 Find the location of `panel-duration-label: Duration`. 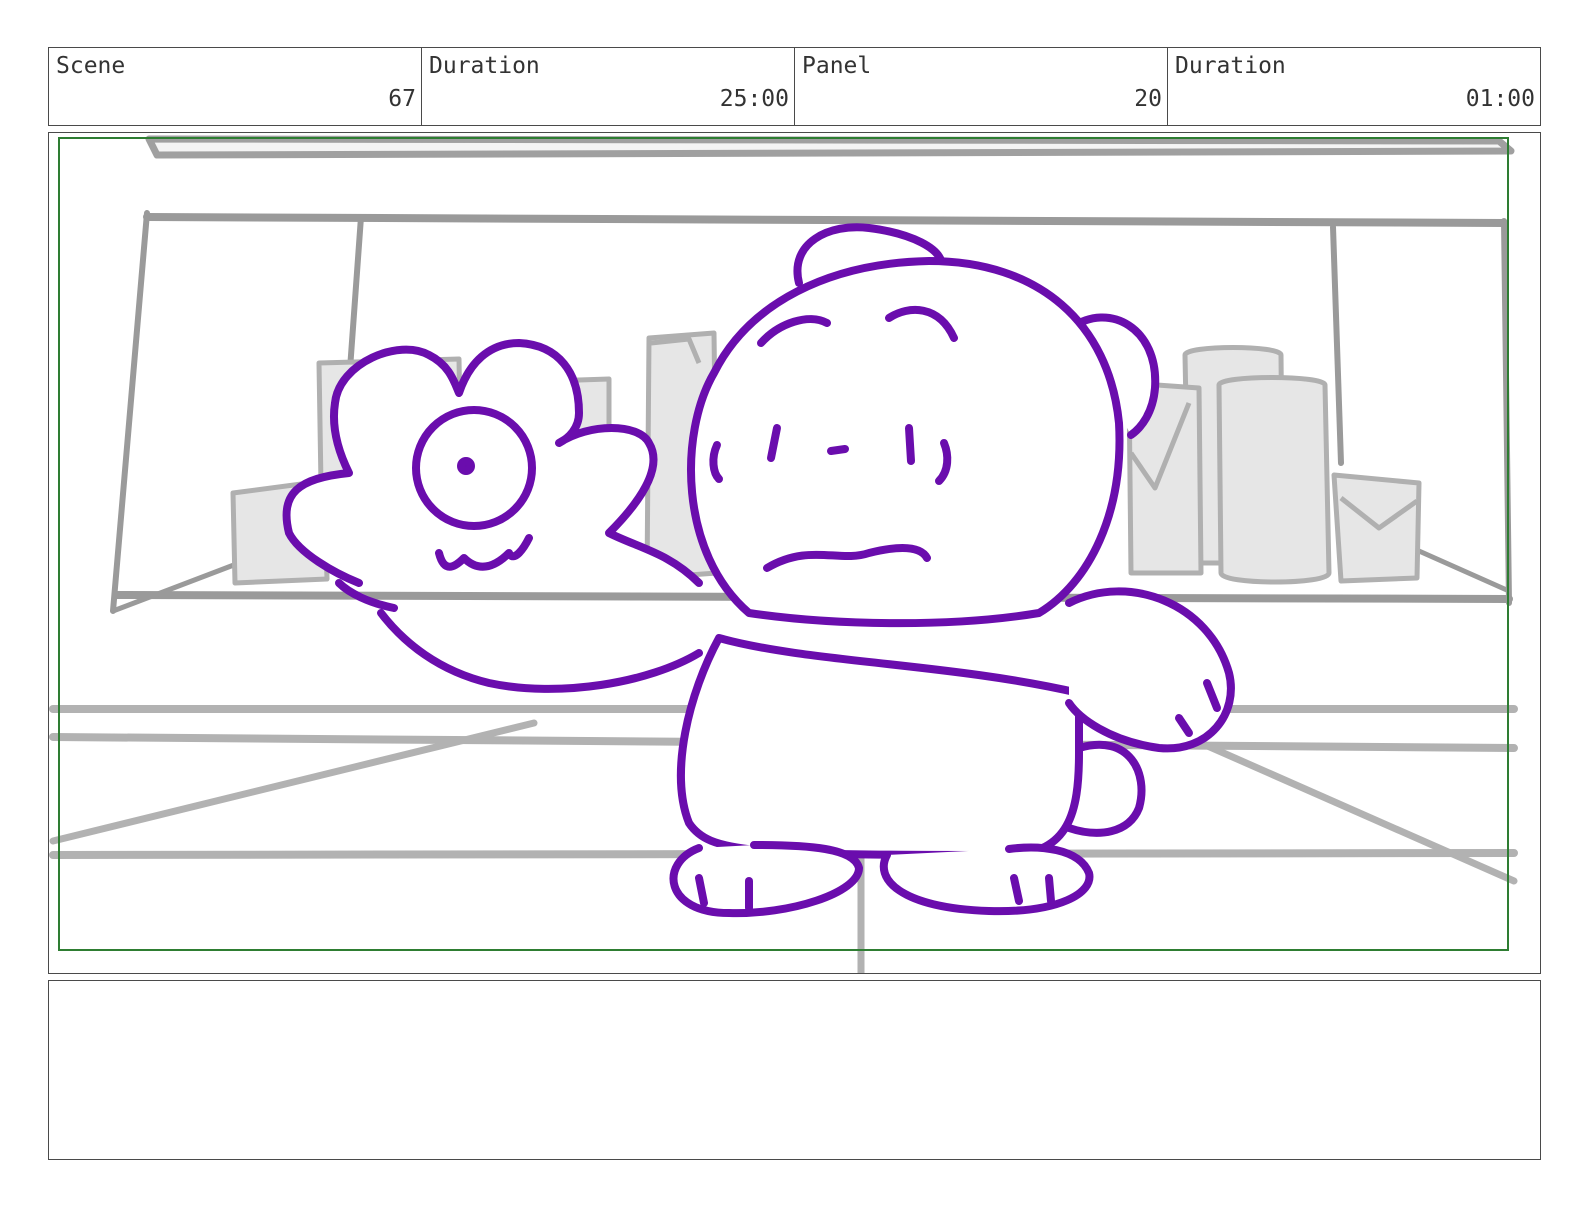

panel-duration-label: Duration is located at coordinates (1230, 66).